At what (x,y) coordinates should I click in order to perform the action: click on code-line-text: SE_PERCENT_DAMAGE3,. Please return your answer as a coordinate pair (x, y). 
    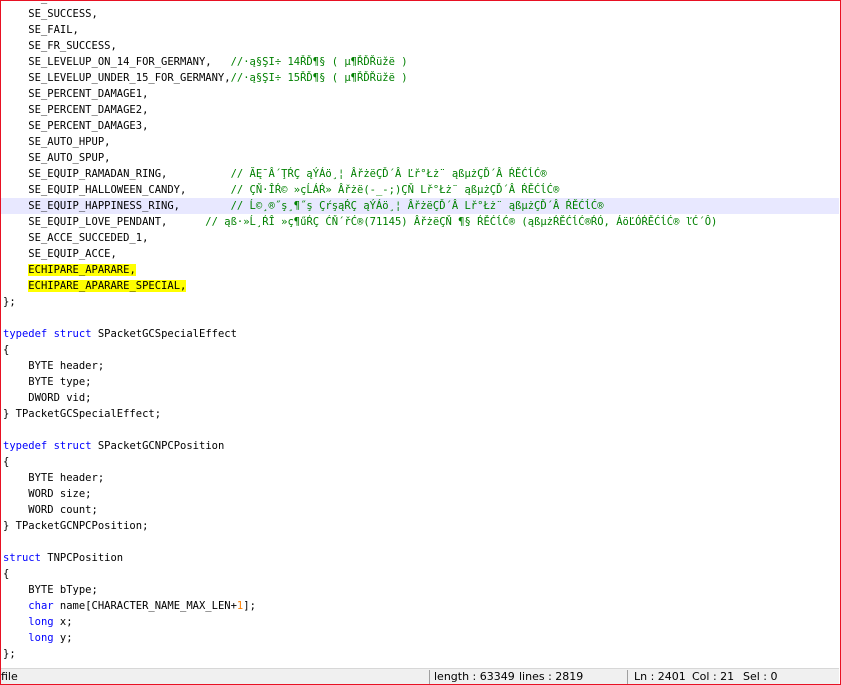
    Looking at the image, I should click on (75, 126).